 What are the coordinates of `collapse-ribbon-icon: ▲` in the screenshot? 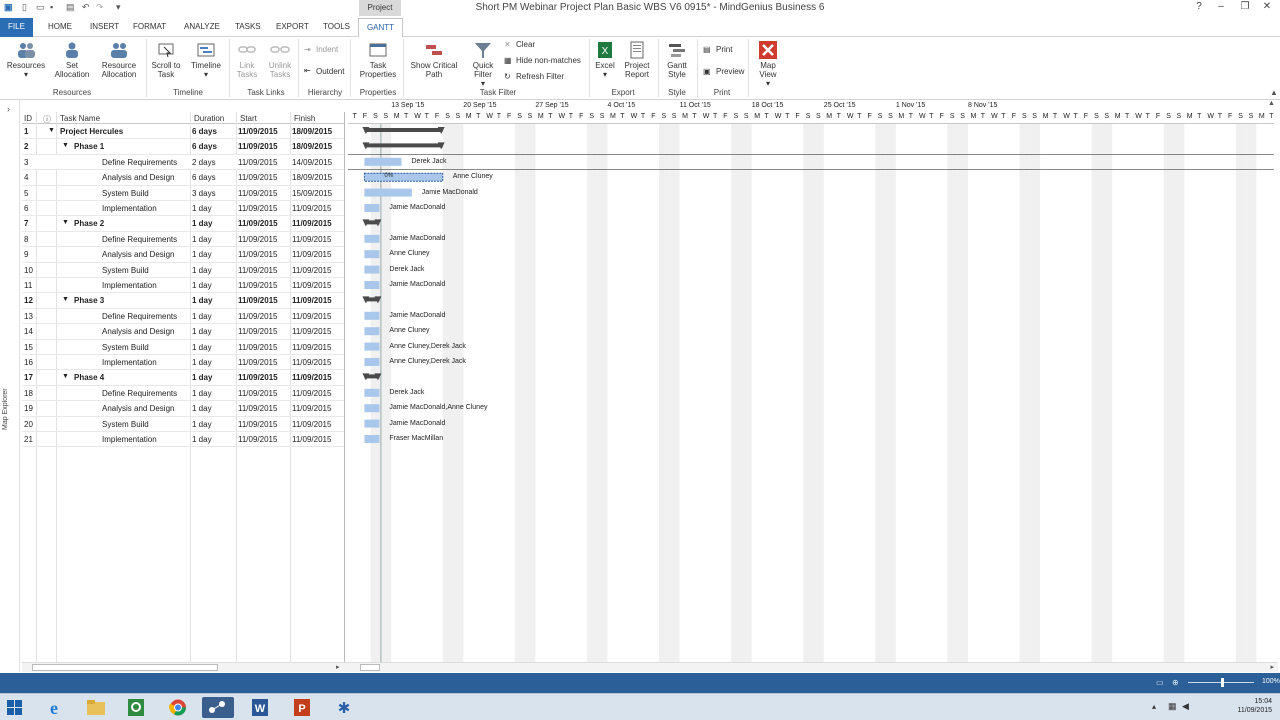 It's located at (1274, 92).